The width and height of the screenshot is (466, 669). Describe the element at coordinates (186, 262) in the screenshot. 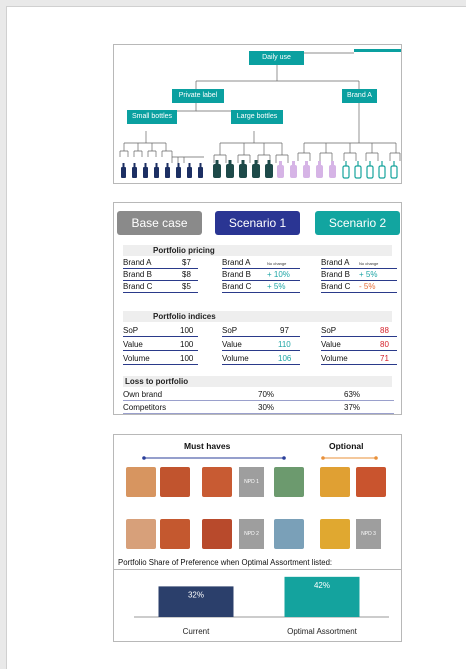

I see `base-price-a: $7` at that location.